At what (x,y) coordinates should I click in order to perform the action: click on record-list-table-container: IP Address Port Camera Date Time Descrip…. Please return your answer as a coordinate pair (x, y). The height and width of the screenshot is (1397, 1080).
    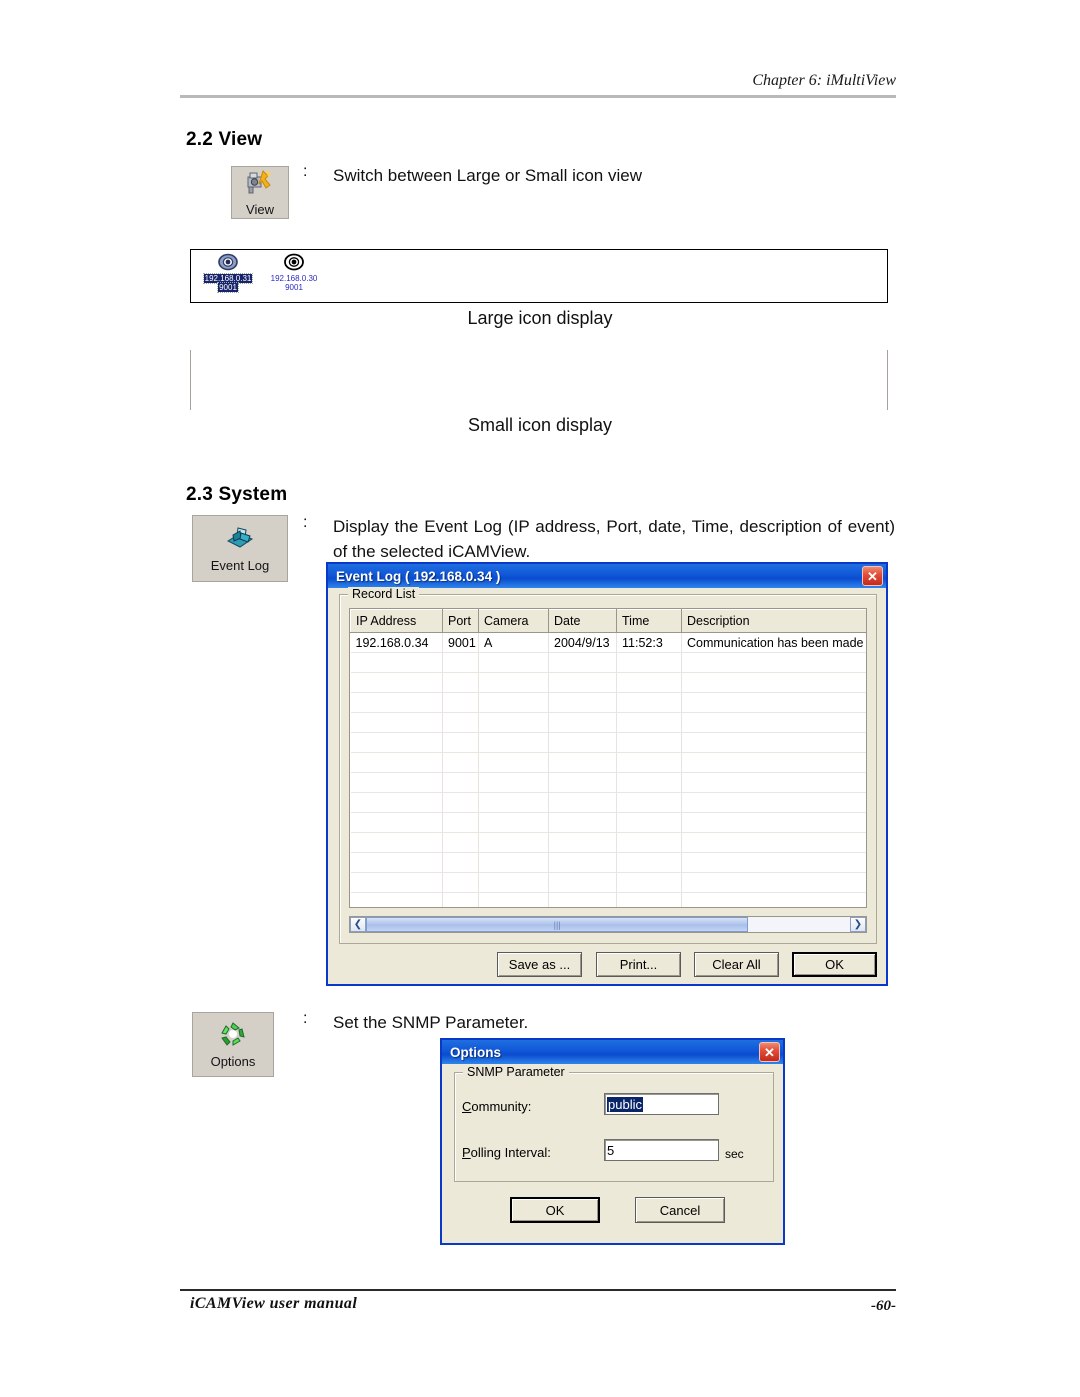
    Looking at the image, I should click on (608, 758).